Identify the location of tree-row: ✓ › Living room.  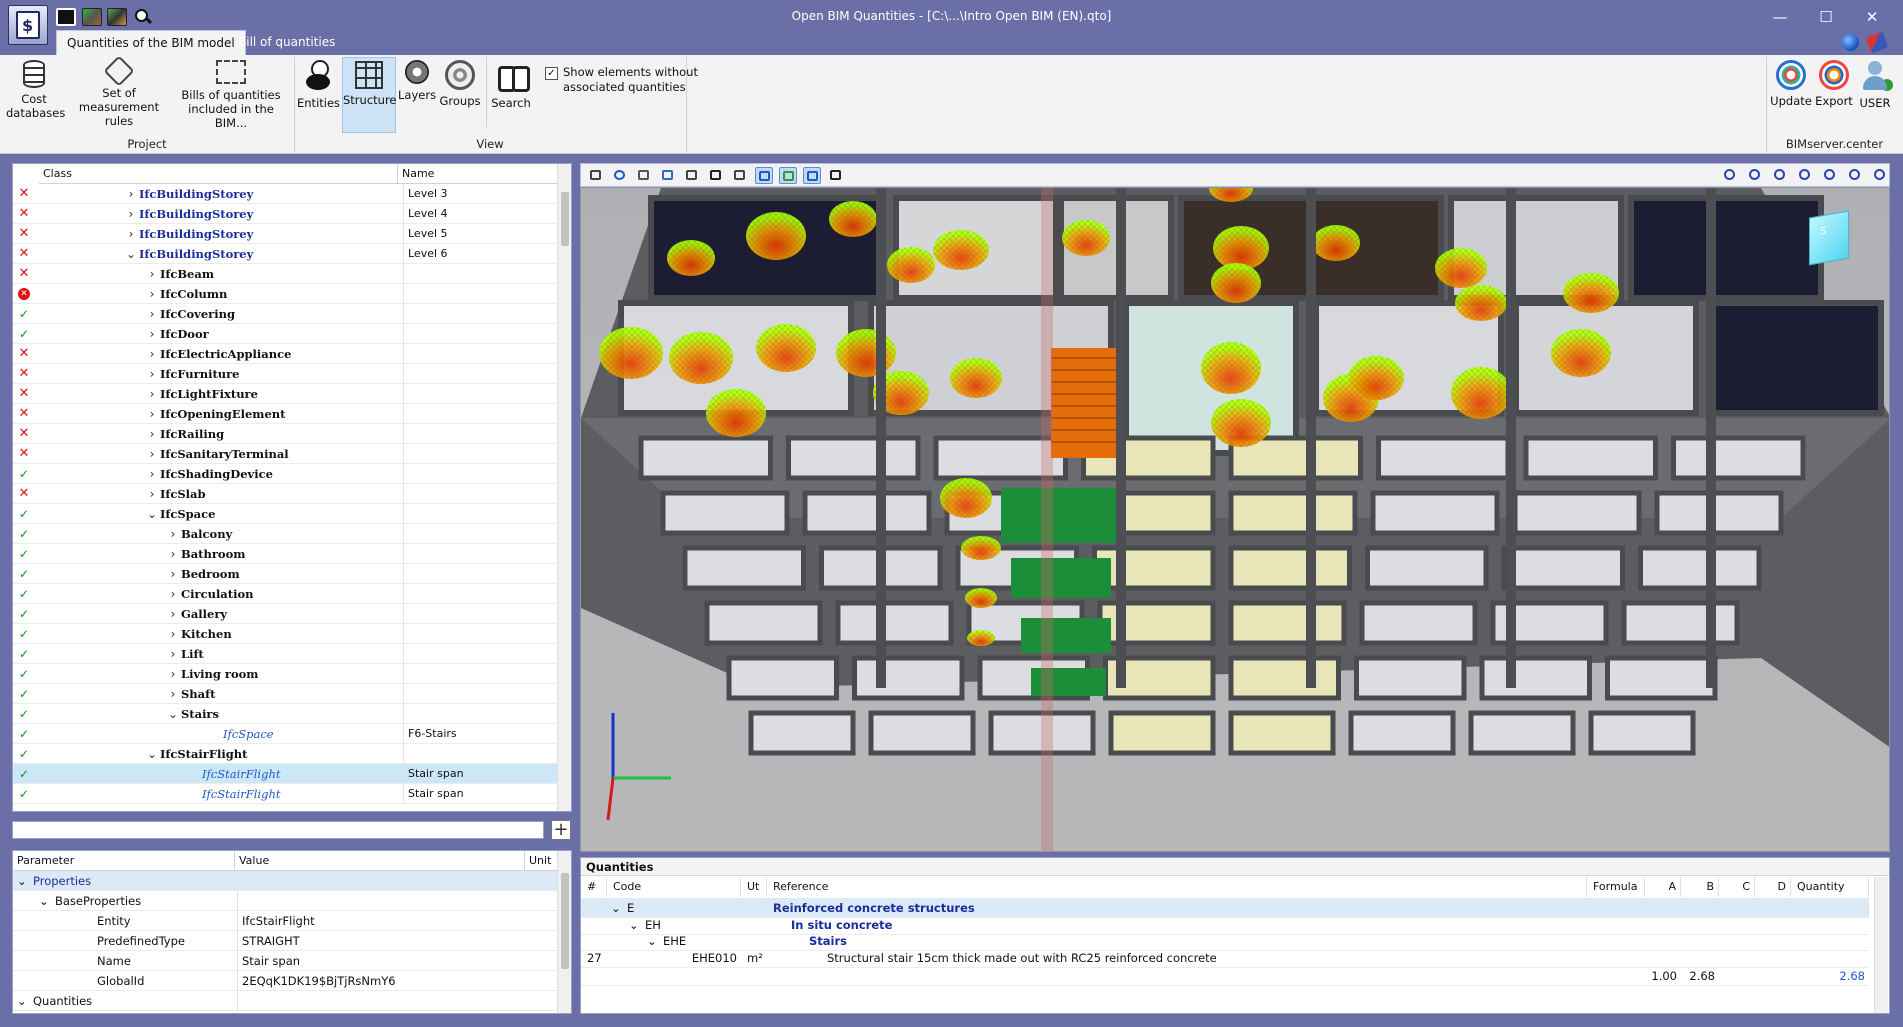
(285, 674).